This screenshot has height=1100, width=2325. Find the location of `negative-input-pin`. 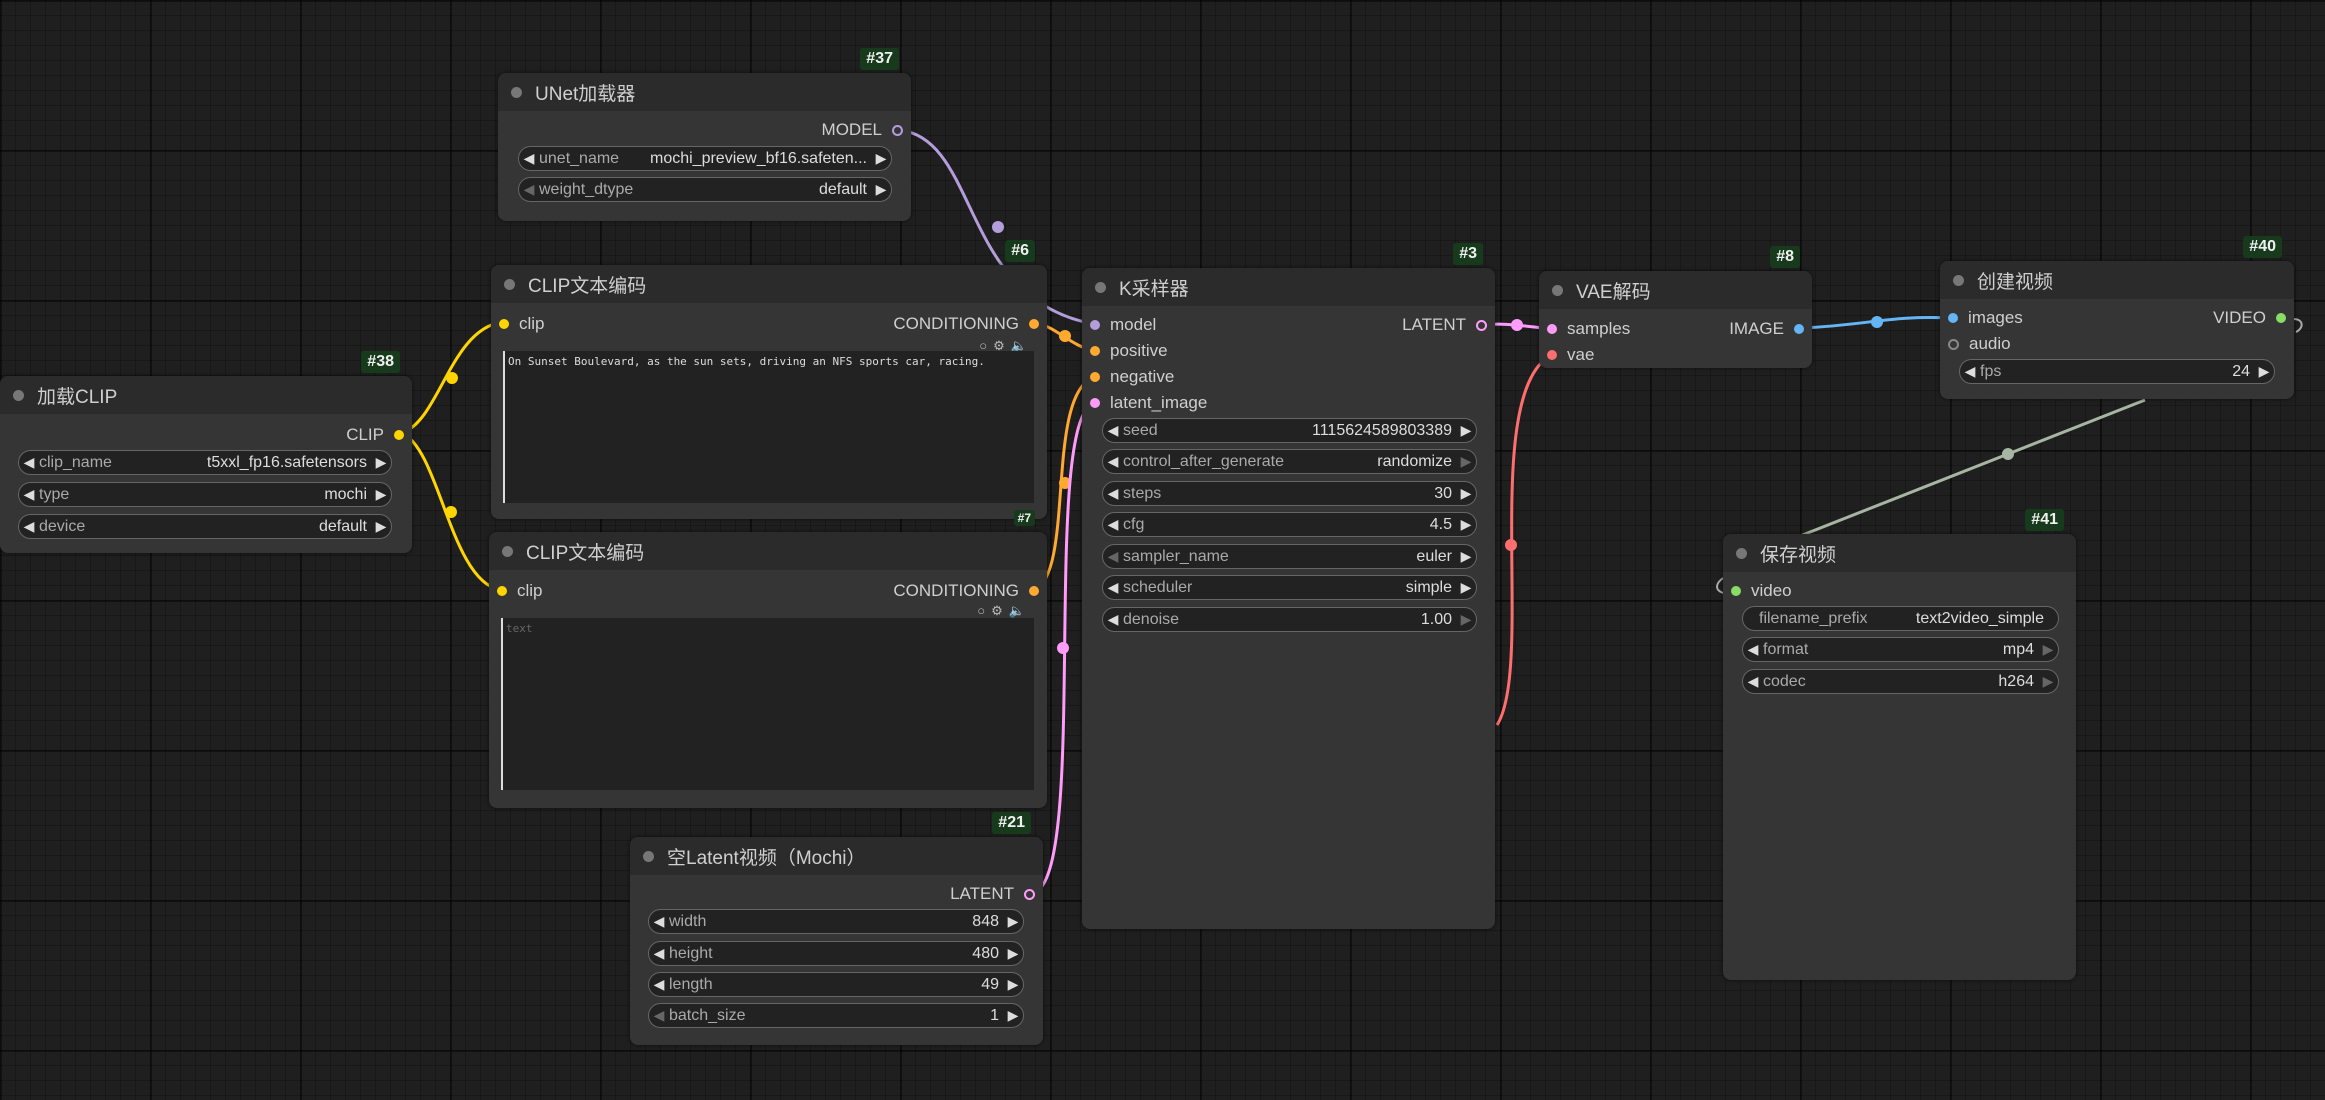

negative-input-pin is located at coordinates (1095, 377).